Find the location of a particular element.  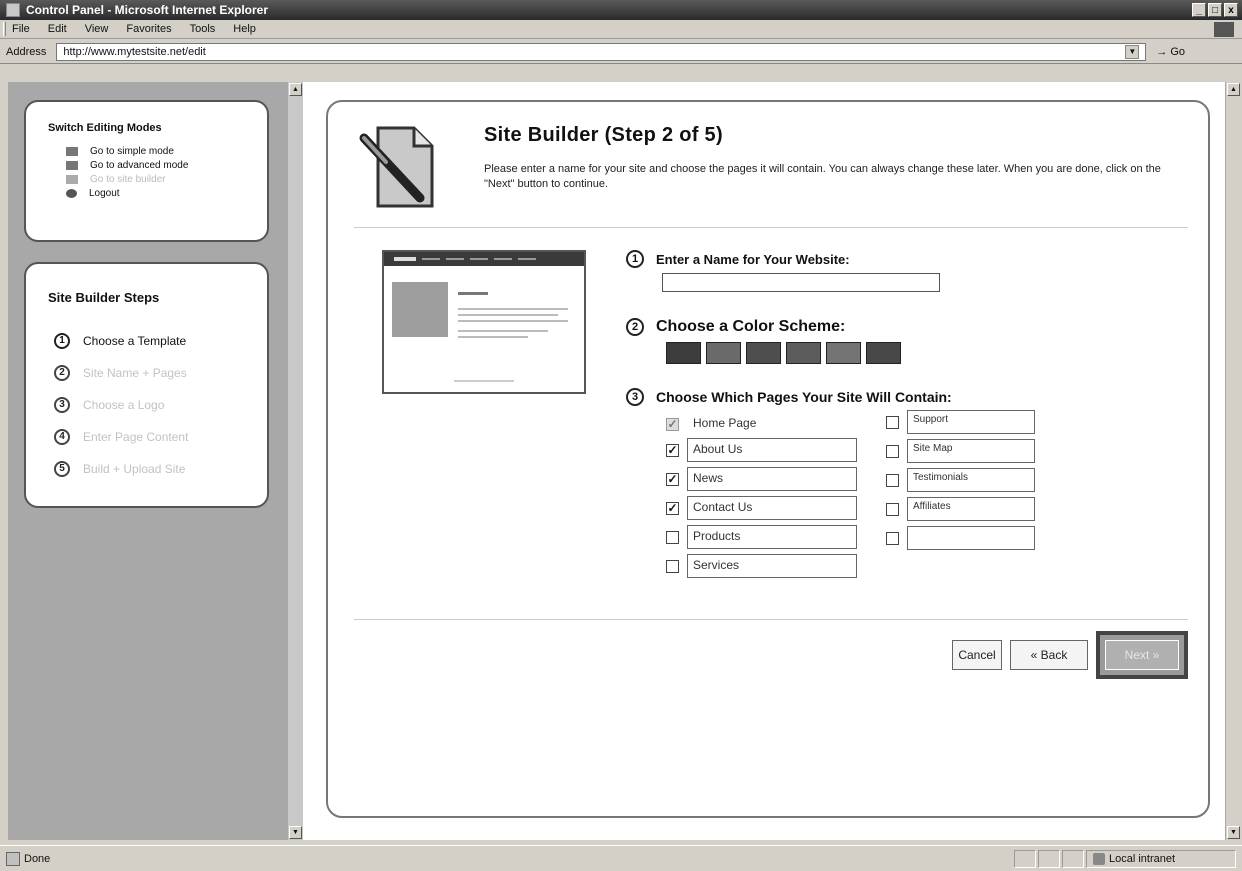

page-name-field: About Us is located at coordinates (772, 450).